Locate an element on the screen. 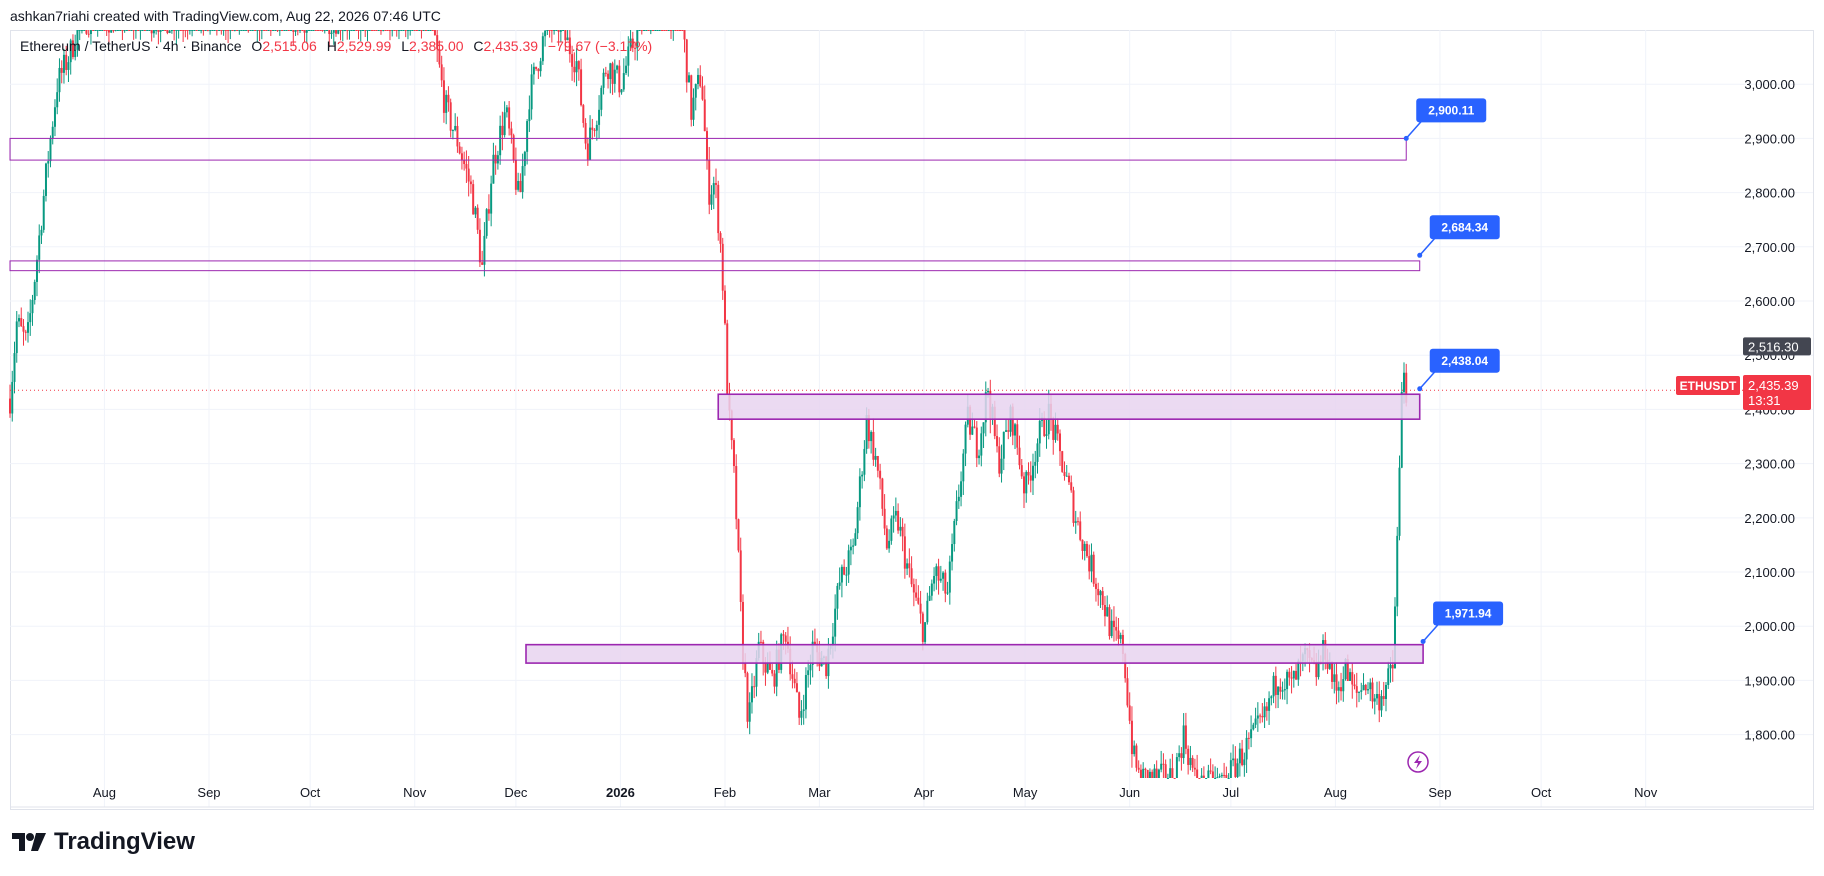 Image resolution: width=1824 pixels, height=876 pixels. tradingview-logo: TradingView is located at coordinates (103, 842).